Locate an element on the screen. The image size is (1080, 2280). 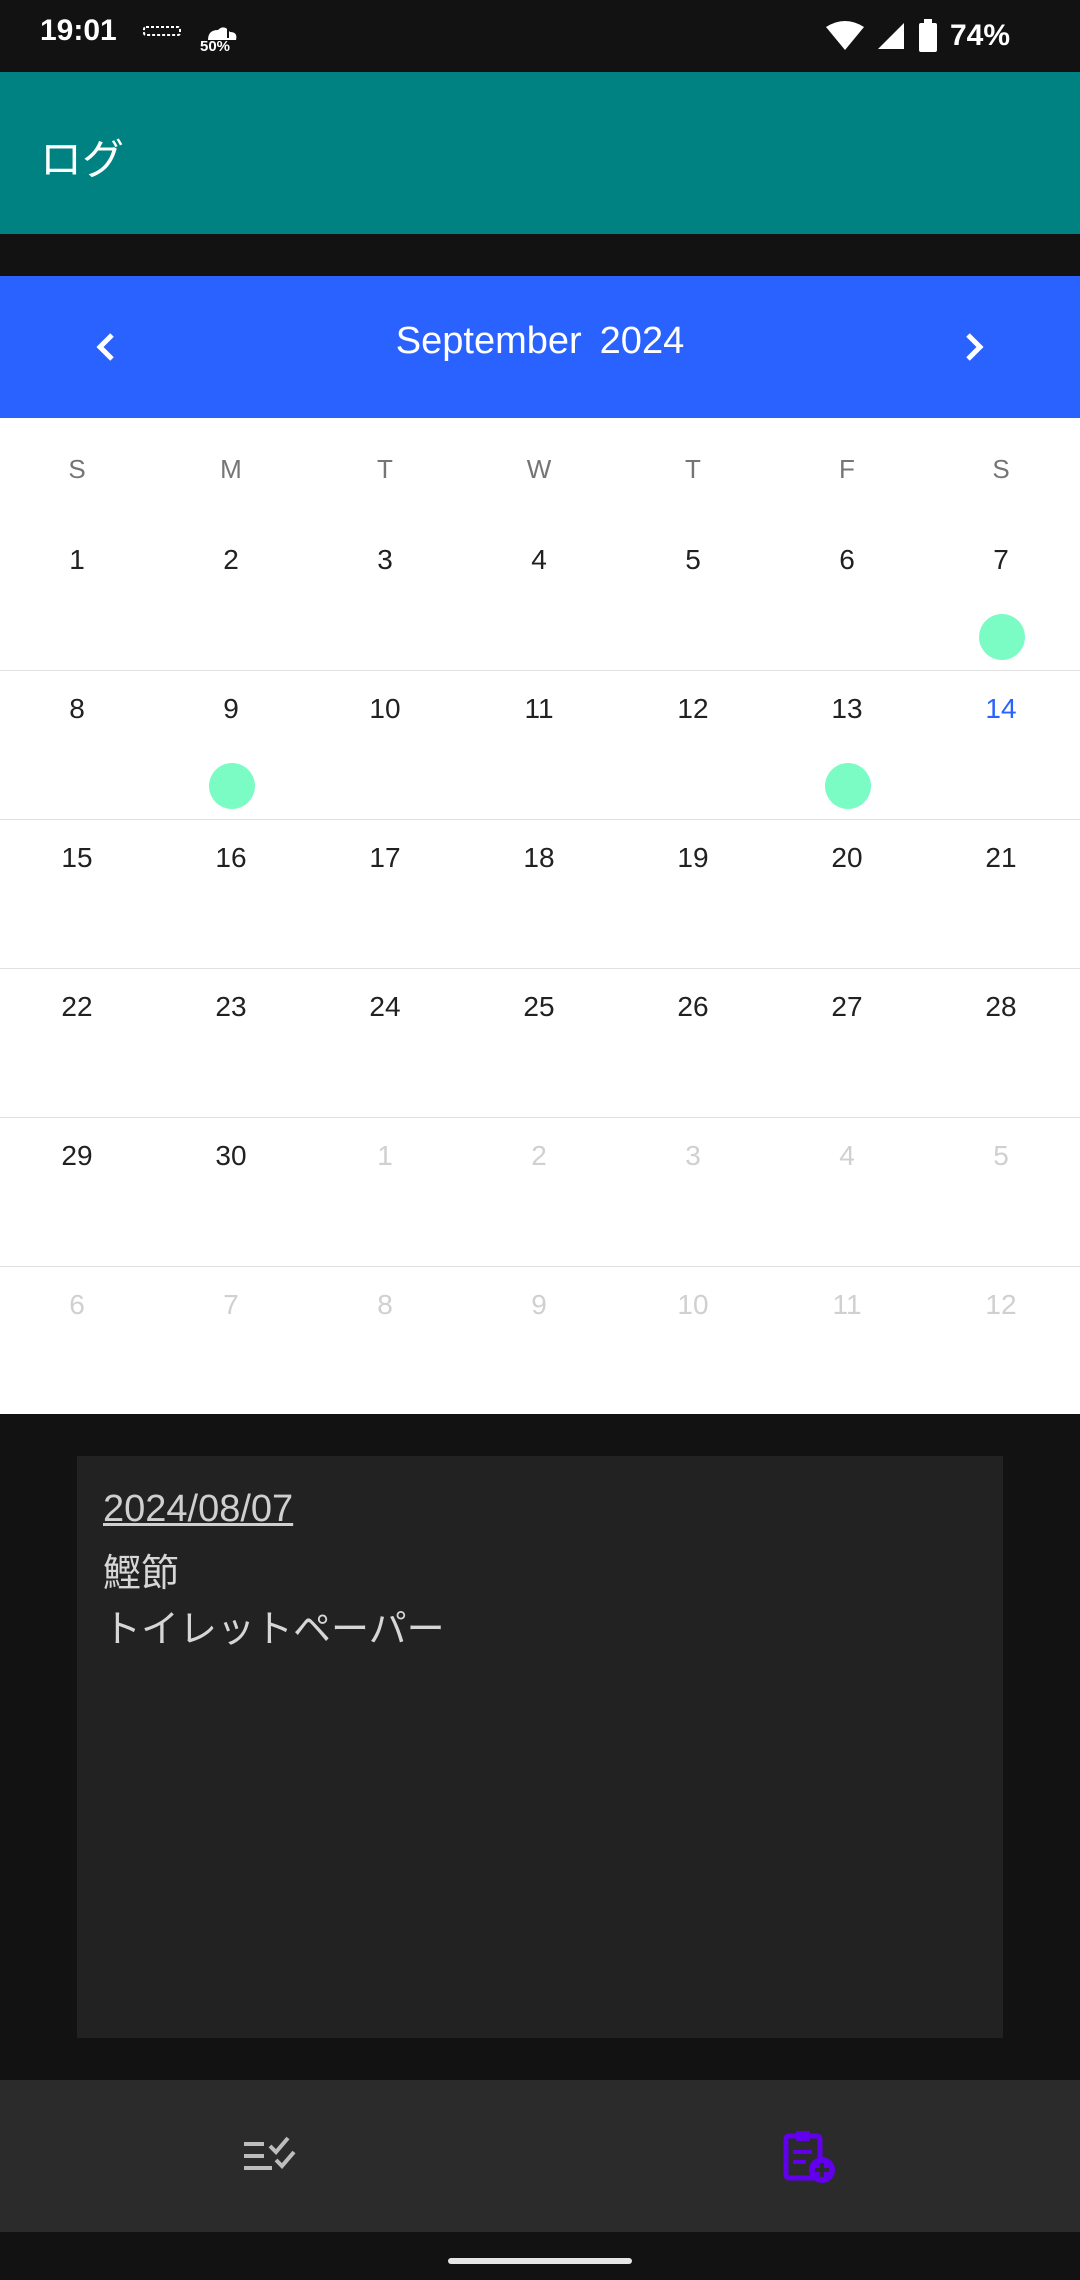
calendar-day: 15 is located at coordinates (77, 894).